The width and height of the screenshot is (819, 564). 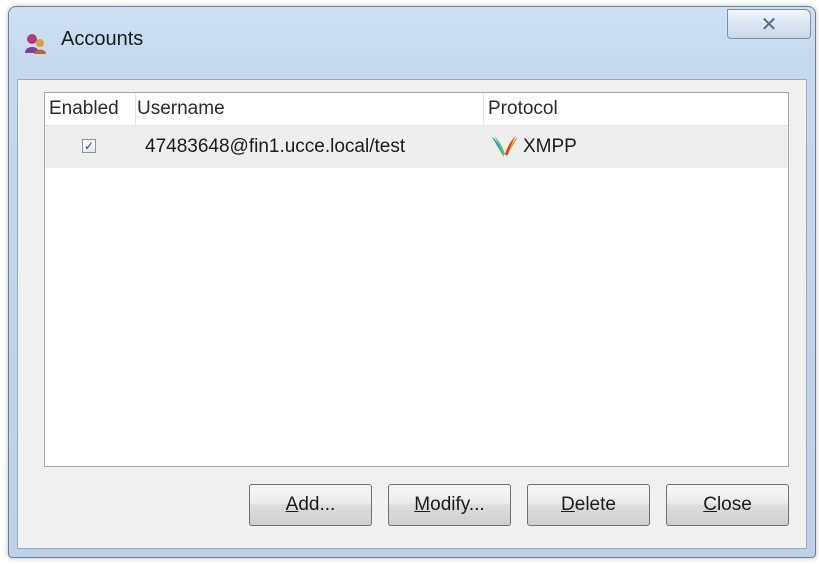 I want to click on modify-mnemonic: M, so click(x=422, y=504).